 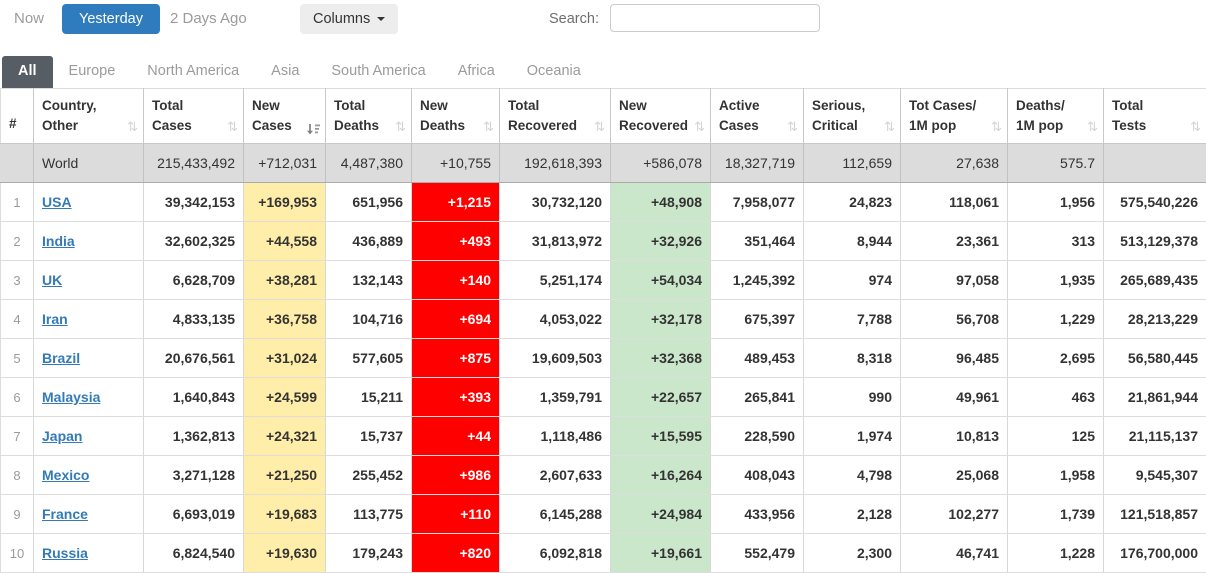 I want to click on header-label: #, so click(x=13, y=123).